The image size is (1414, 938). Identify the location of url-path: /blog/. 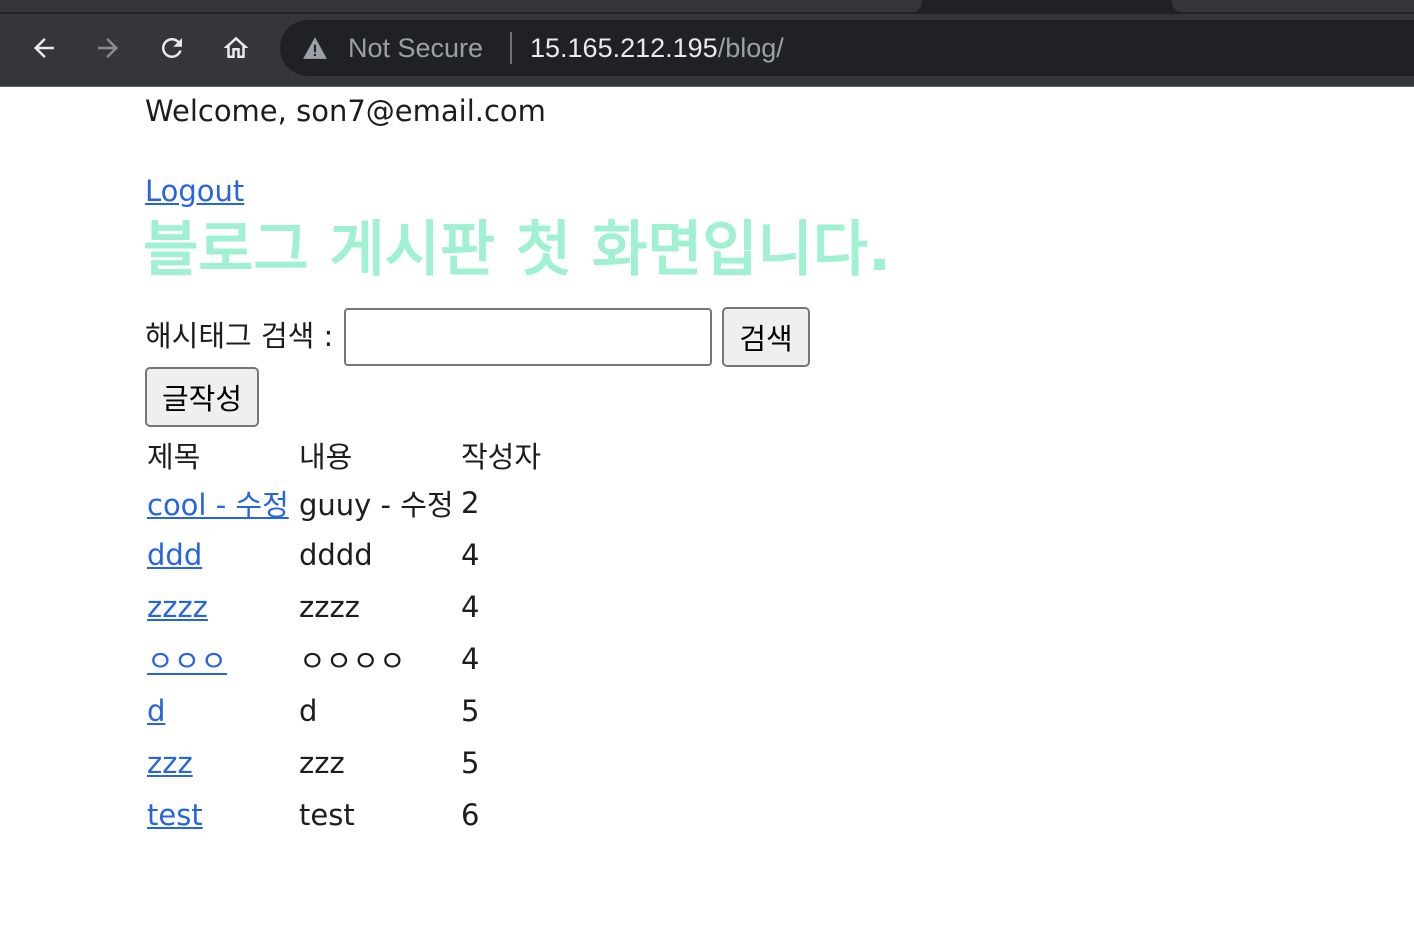
(750, 48).